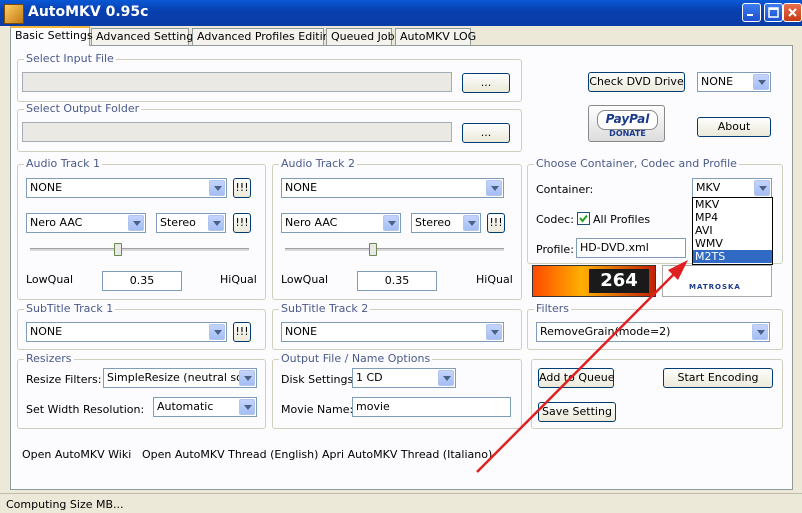  I want to click on profile-select: HD-DVD.xml, so click(631, 248).